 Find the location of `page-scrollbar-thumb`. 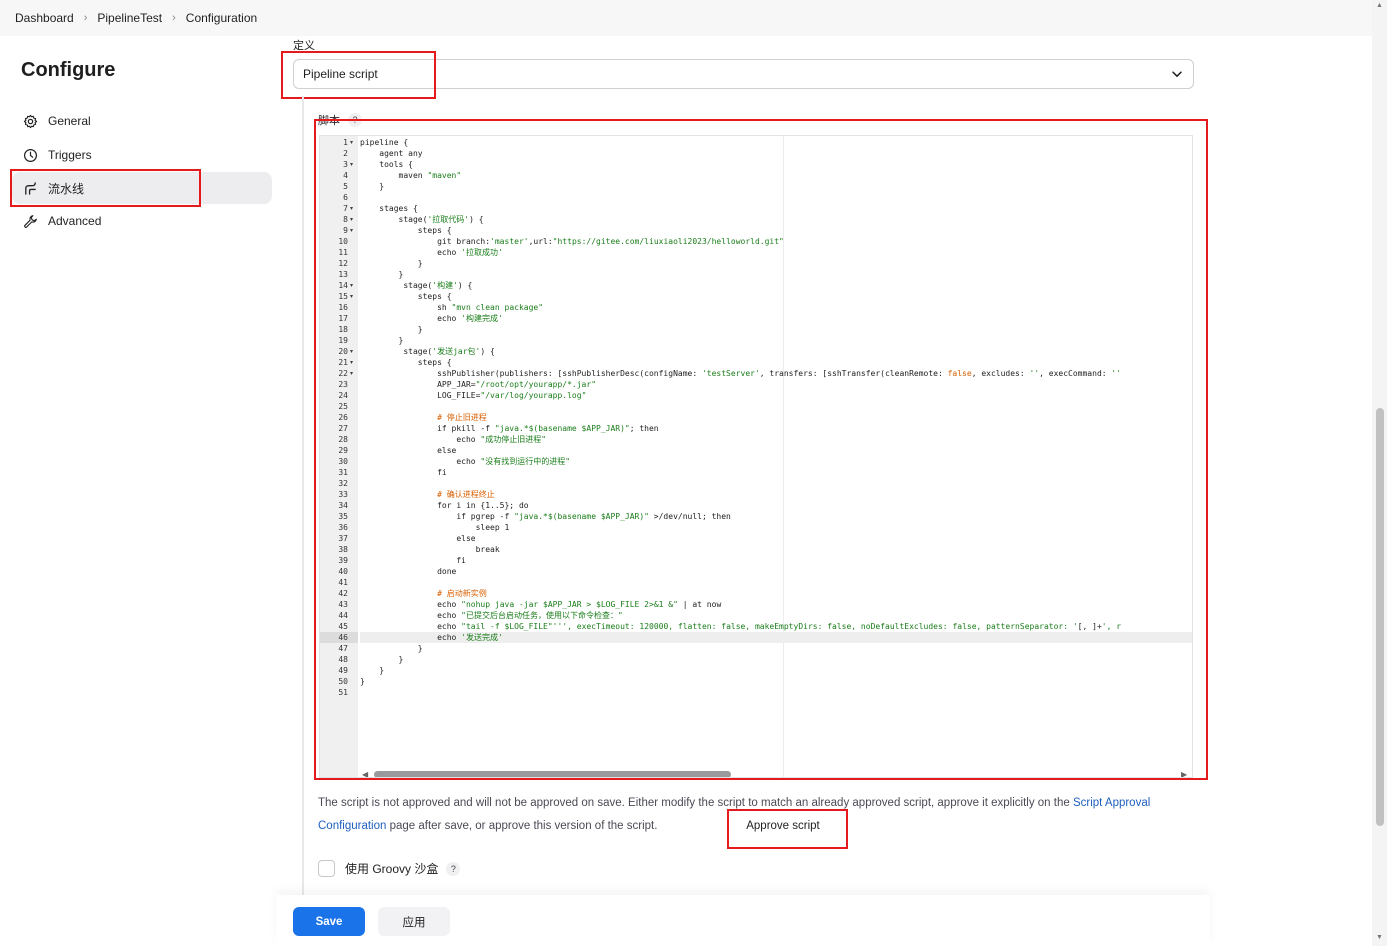

page-scrollbar-thumb is located at coordinates (1380, 617).